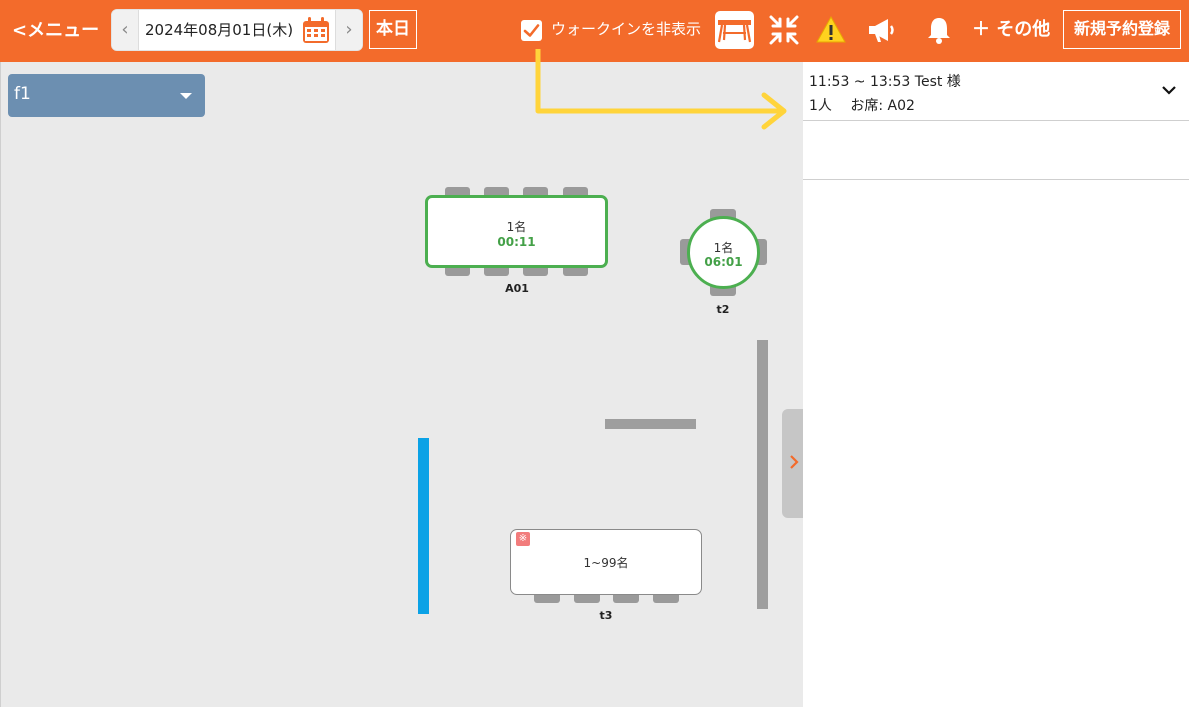 The width and height of the screenshot is (1189, 707). What do you see at coordinates (523, 539) in the screenshot?
I see `reservation-mark-icon: ※` at bounding box center [523, 539].